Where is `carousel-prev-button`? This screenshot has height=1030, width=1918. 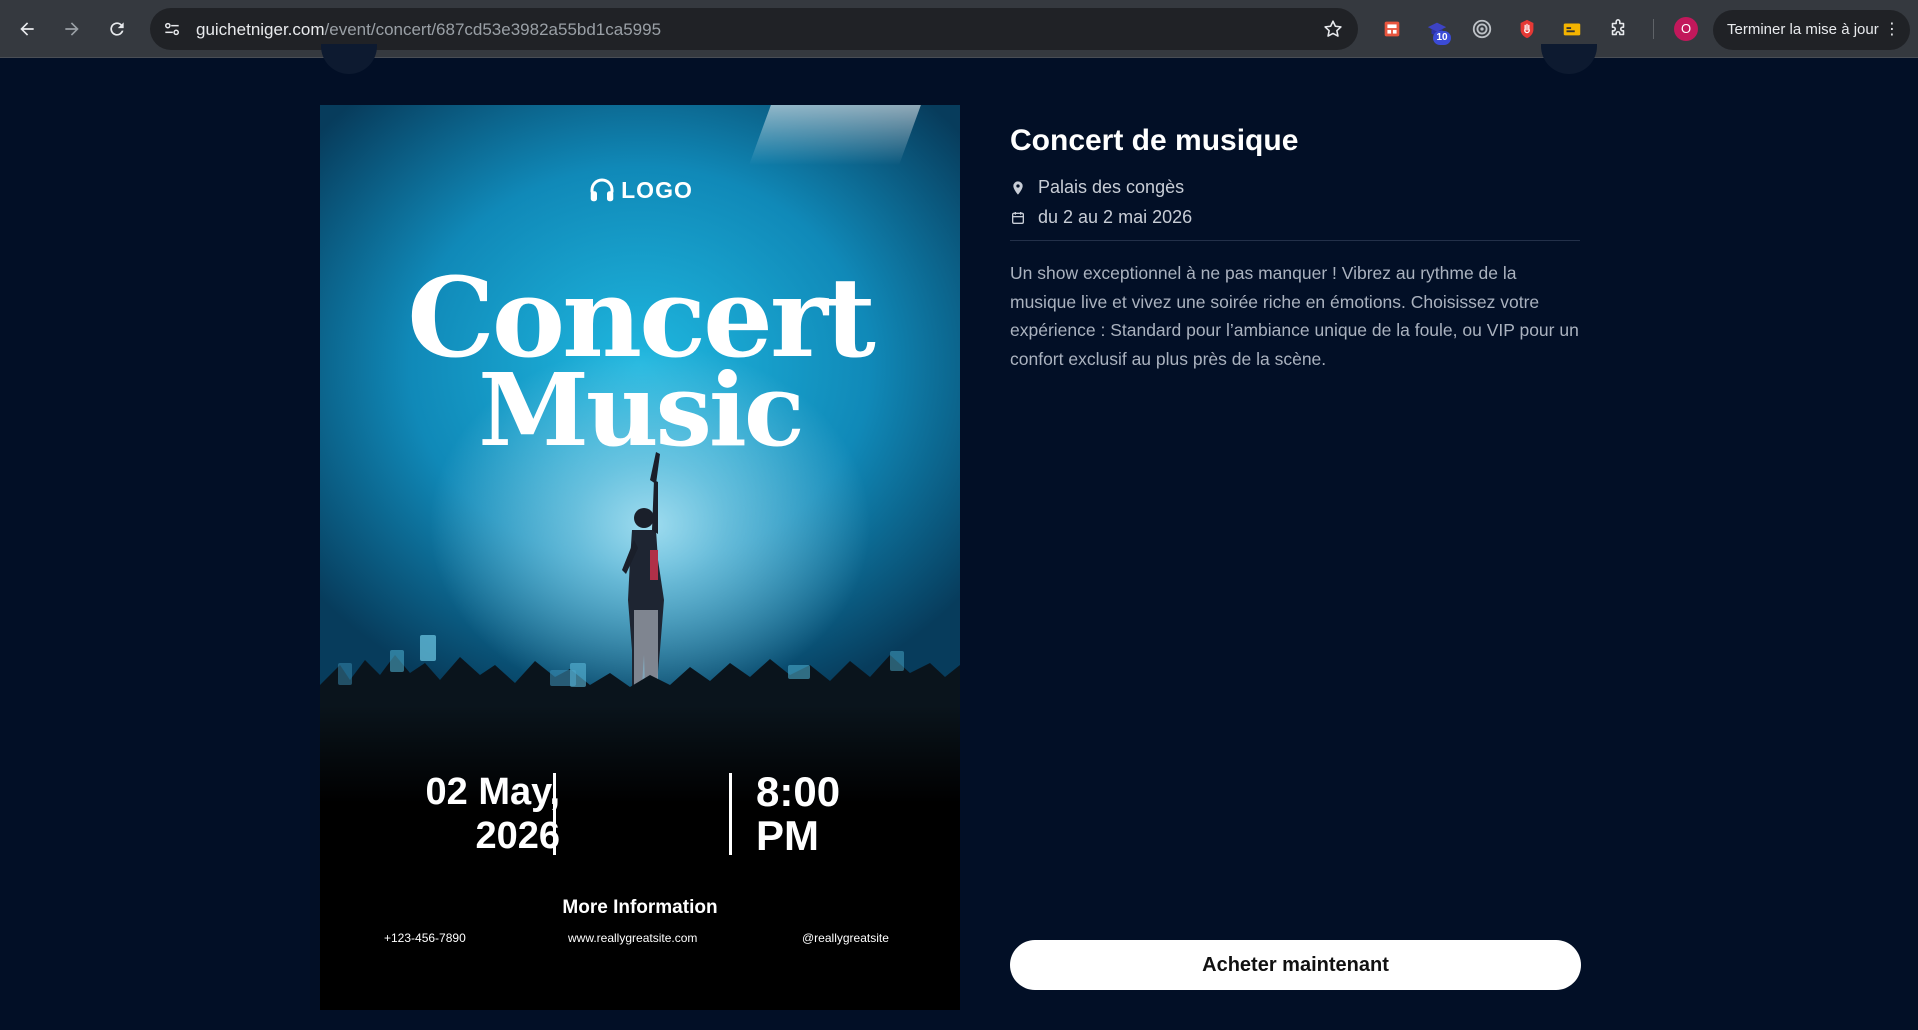
carousel-prev-button is located at coordinates (349, 59).